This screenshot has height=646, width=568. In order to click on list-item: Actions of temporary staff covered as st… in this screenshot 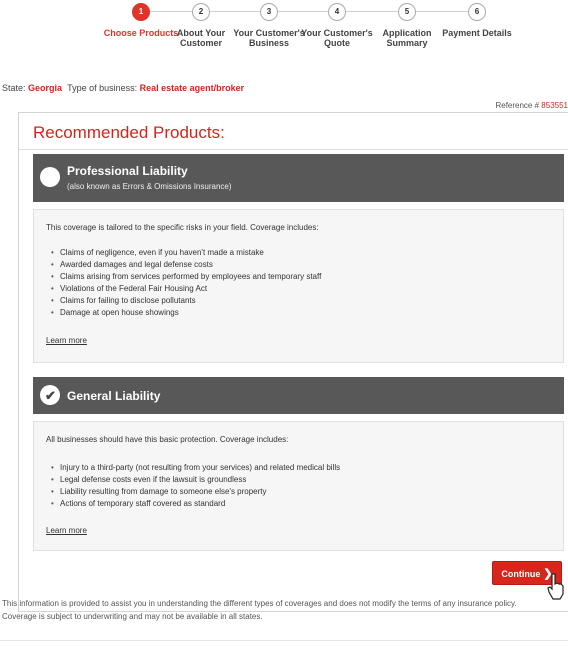, I will do `click(195, 504)`.